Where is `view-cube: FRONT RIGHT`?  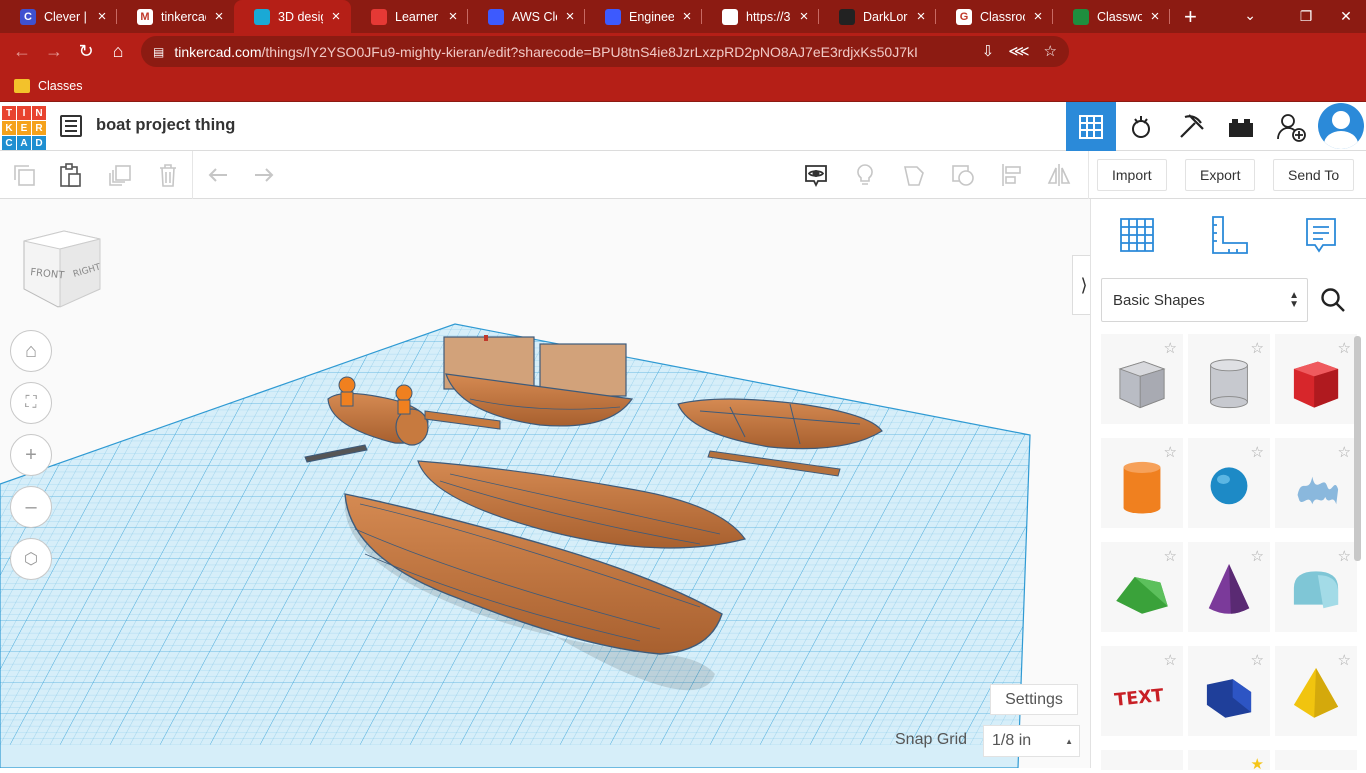 view-cube: FRONT RIGHT is located at coordinates (61, 271).